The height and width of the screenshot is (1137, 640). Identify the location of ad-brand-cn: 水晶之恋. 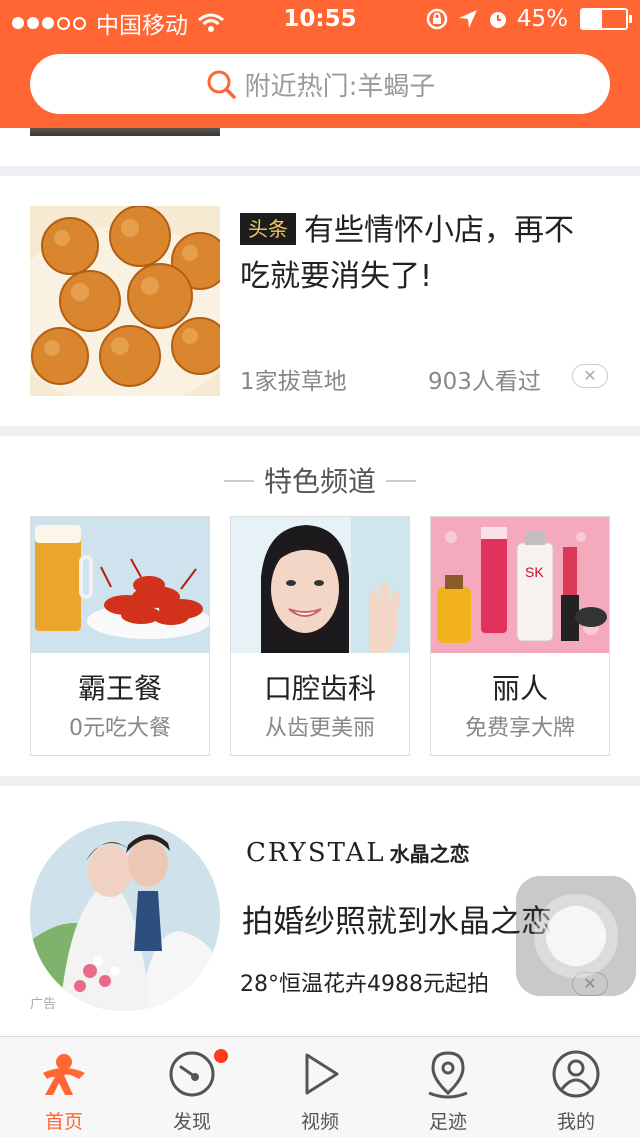
(429, 854).